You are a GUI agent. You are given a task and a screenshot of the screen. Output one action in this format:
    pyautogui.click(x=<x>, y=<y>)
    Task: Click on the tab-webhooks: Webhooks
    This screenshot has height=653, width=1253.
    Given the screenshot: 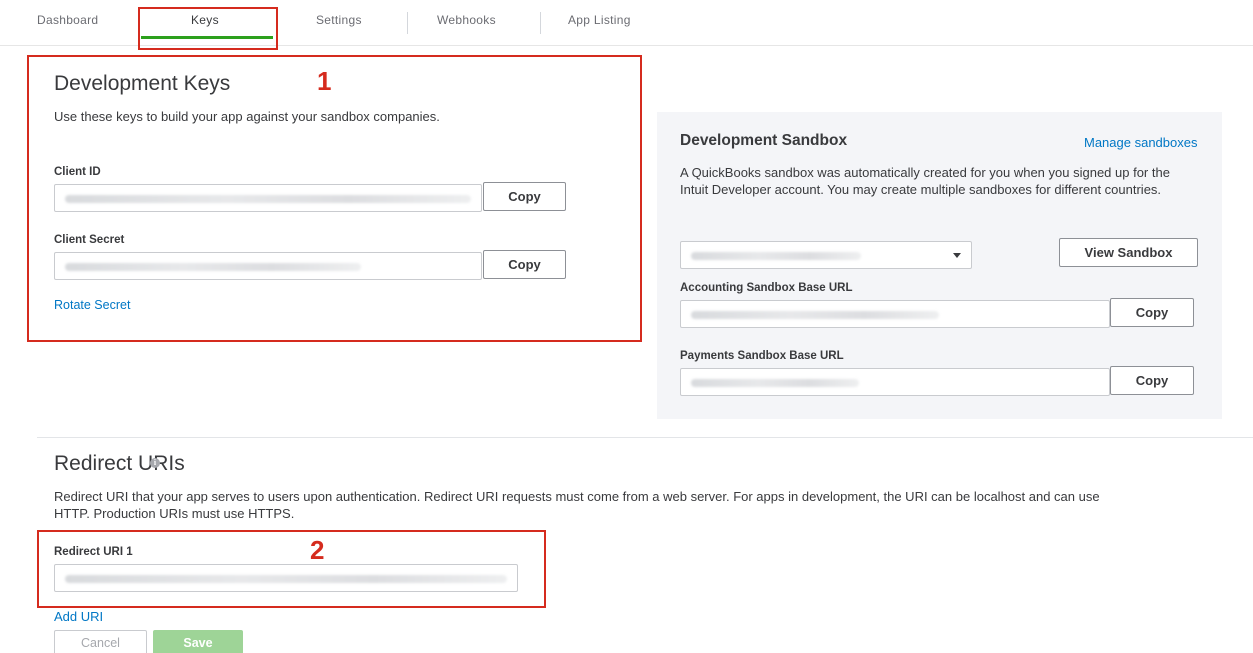 What is the action you would take?
    pyautogui.click(x=466, y=20)
    